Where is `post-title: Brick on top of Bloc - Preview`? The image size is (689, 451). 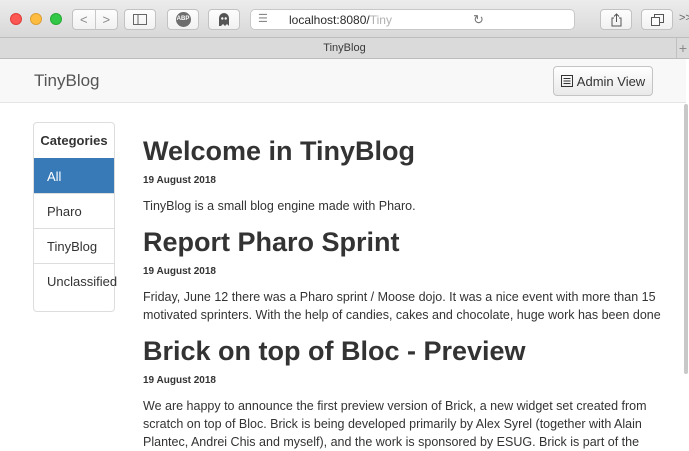
post-title: Brick on top of Bloc - Preview is located at coordinates (408, 351).